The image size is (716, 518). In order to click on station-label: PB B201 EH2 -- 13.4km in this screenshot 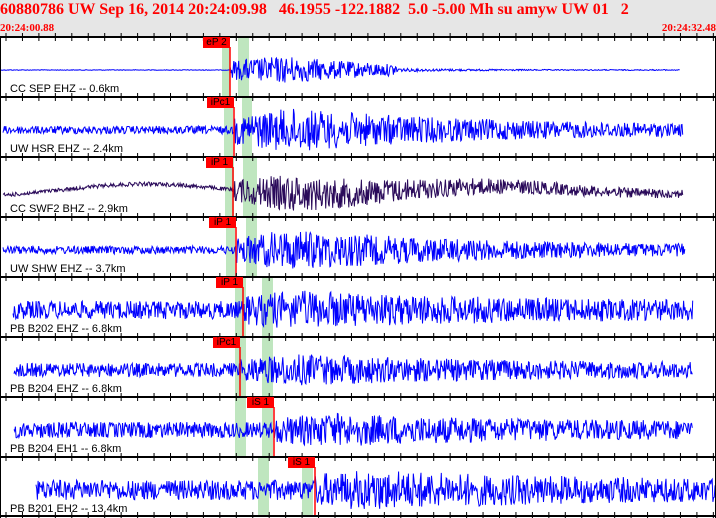, I will do `click(69, 509)`.